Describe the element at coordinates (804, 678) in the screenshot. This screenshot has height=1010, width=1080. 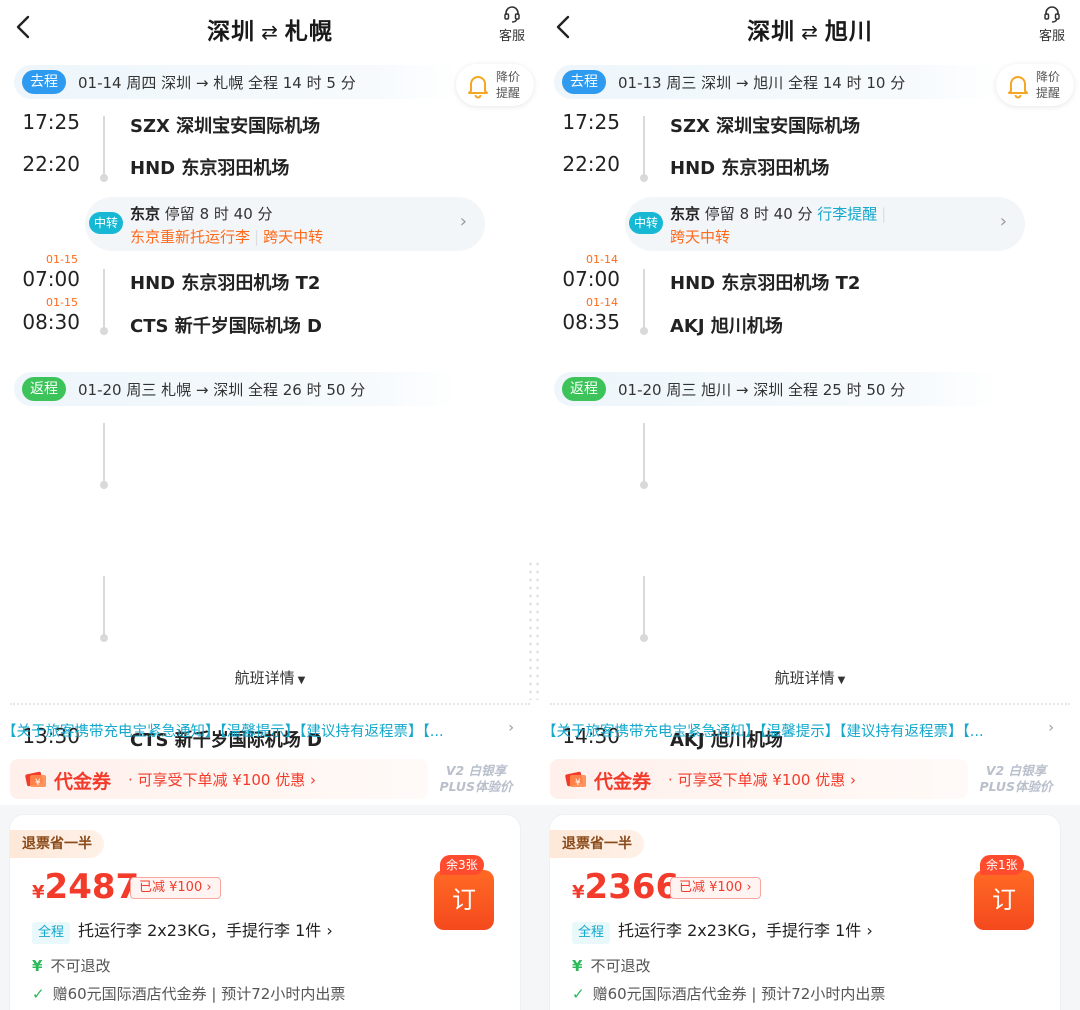
I see `flight-detail-label: 航班详情` at that location.